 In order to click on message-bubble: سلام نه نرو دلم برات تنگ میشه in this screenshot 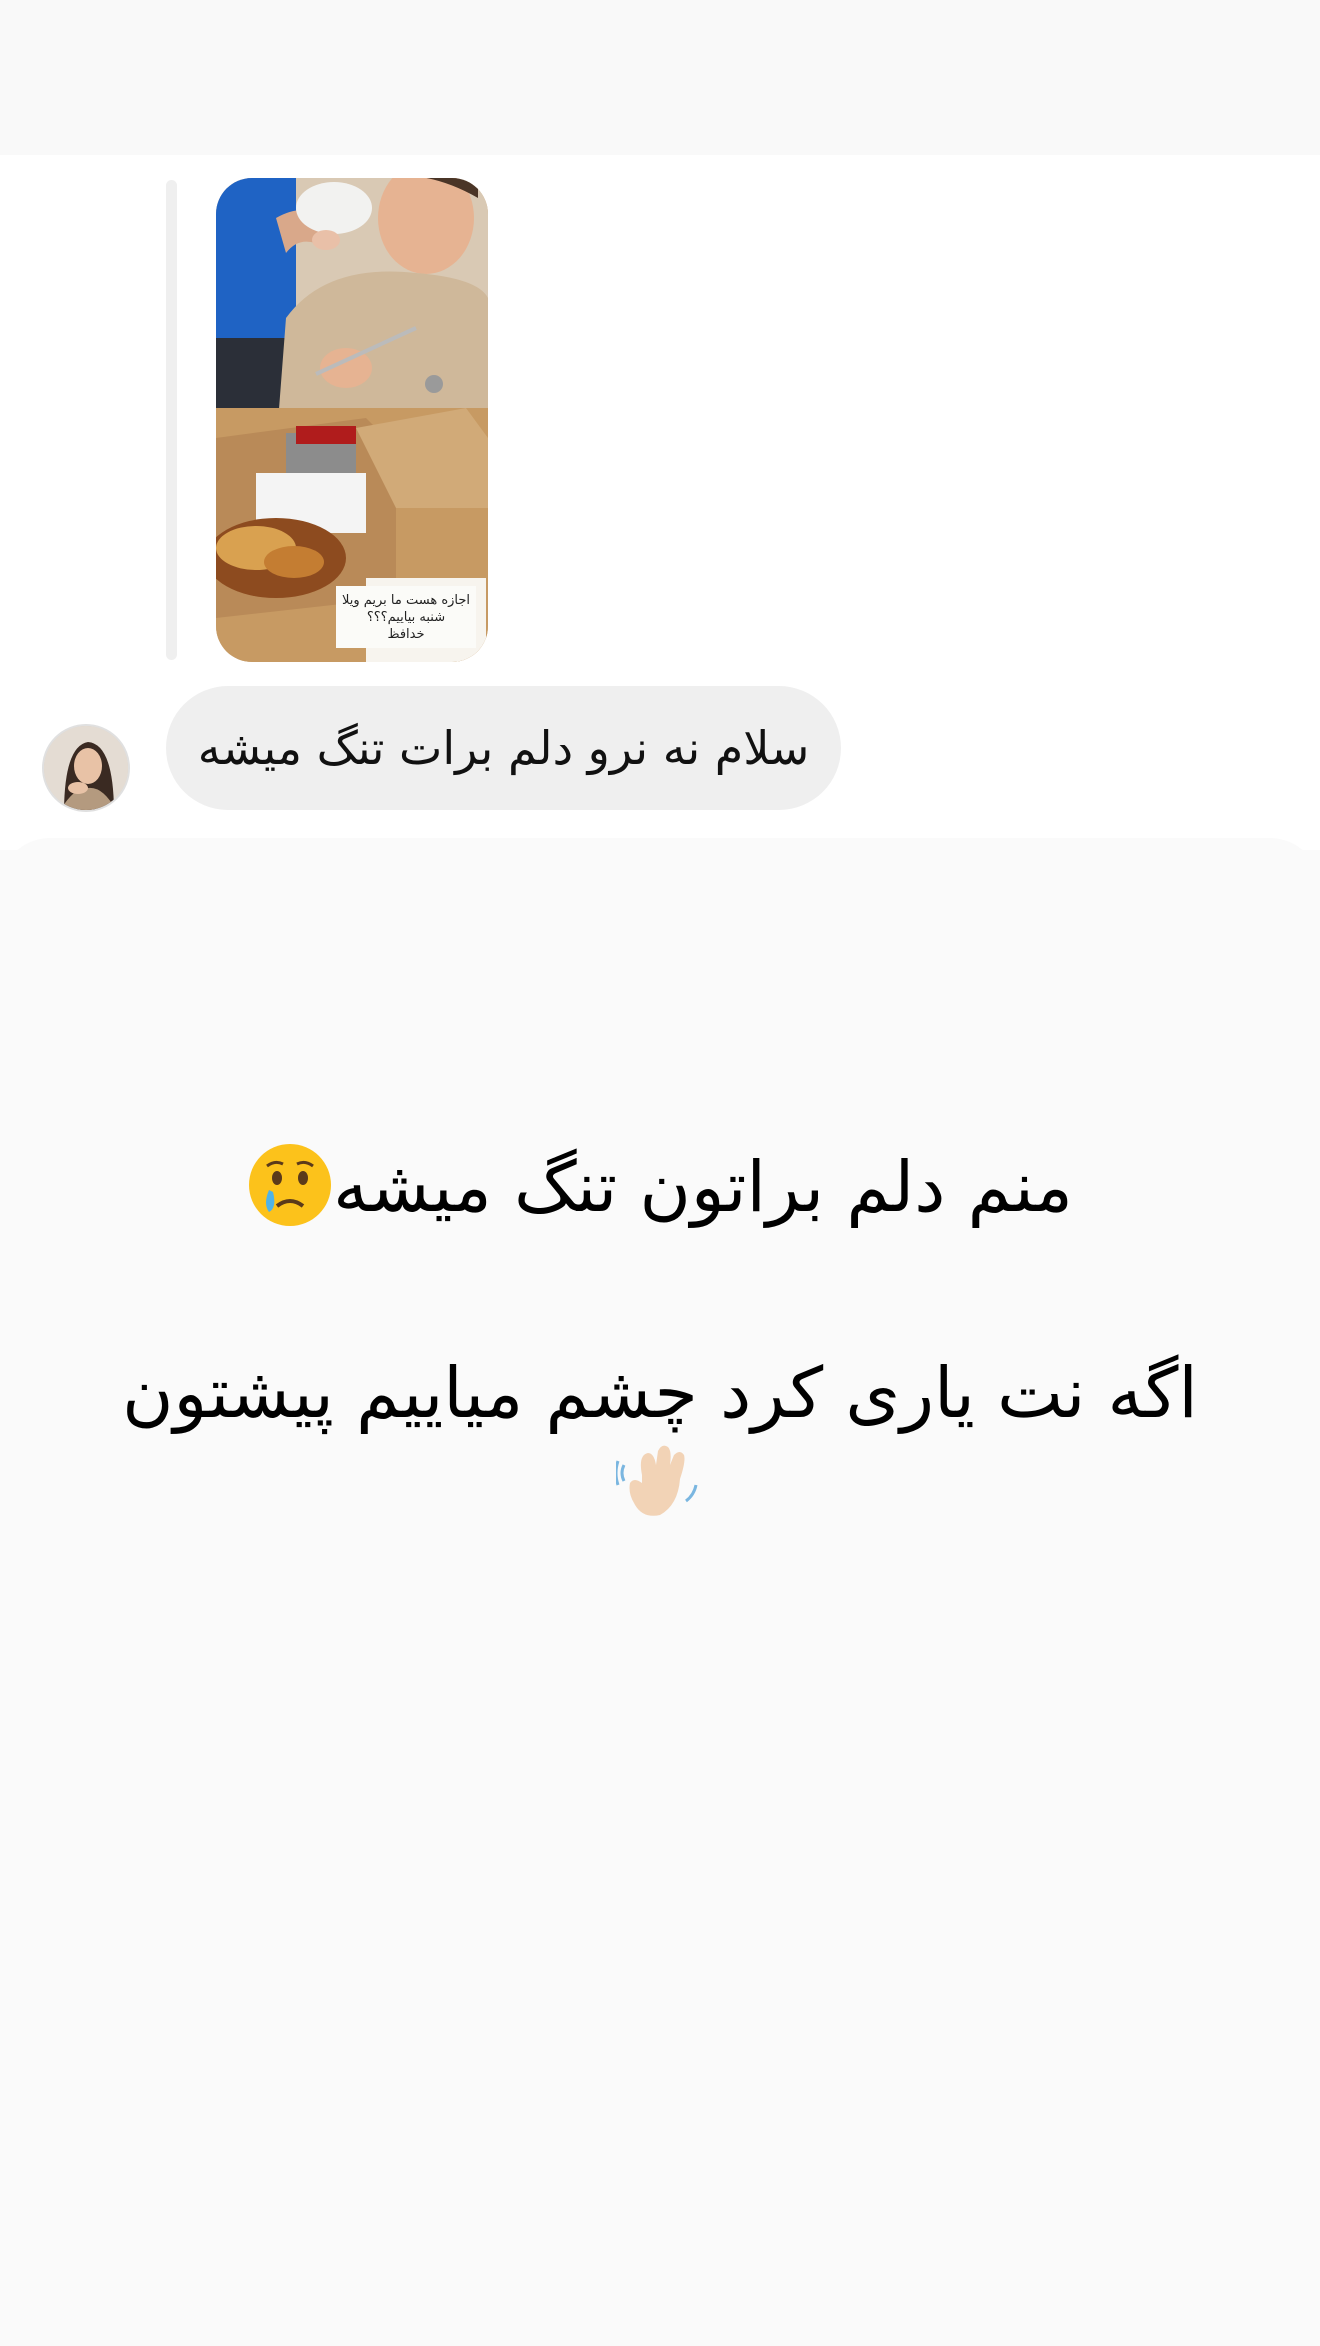, I will do `click(503, 748)`.